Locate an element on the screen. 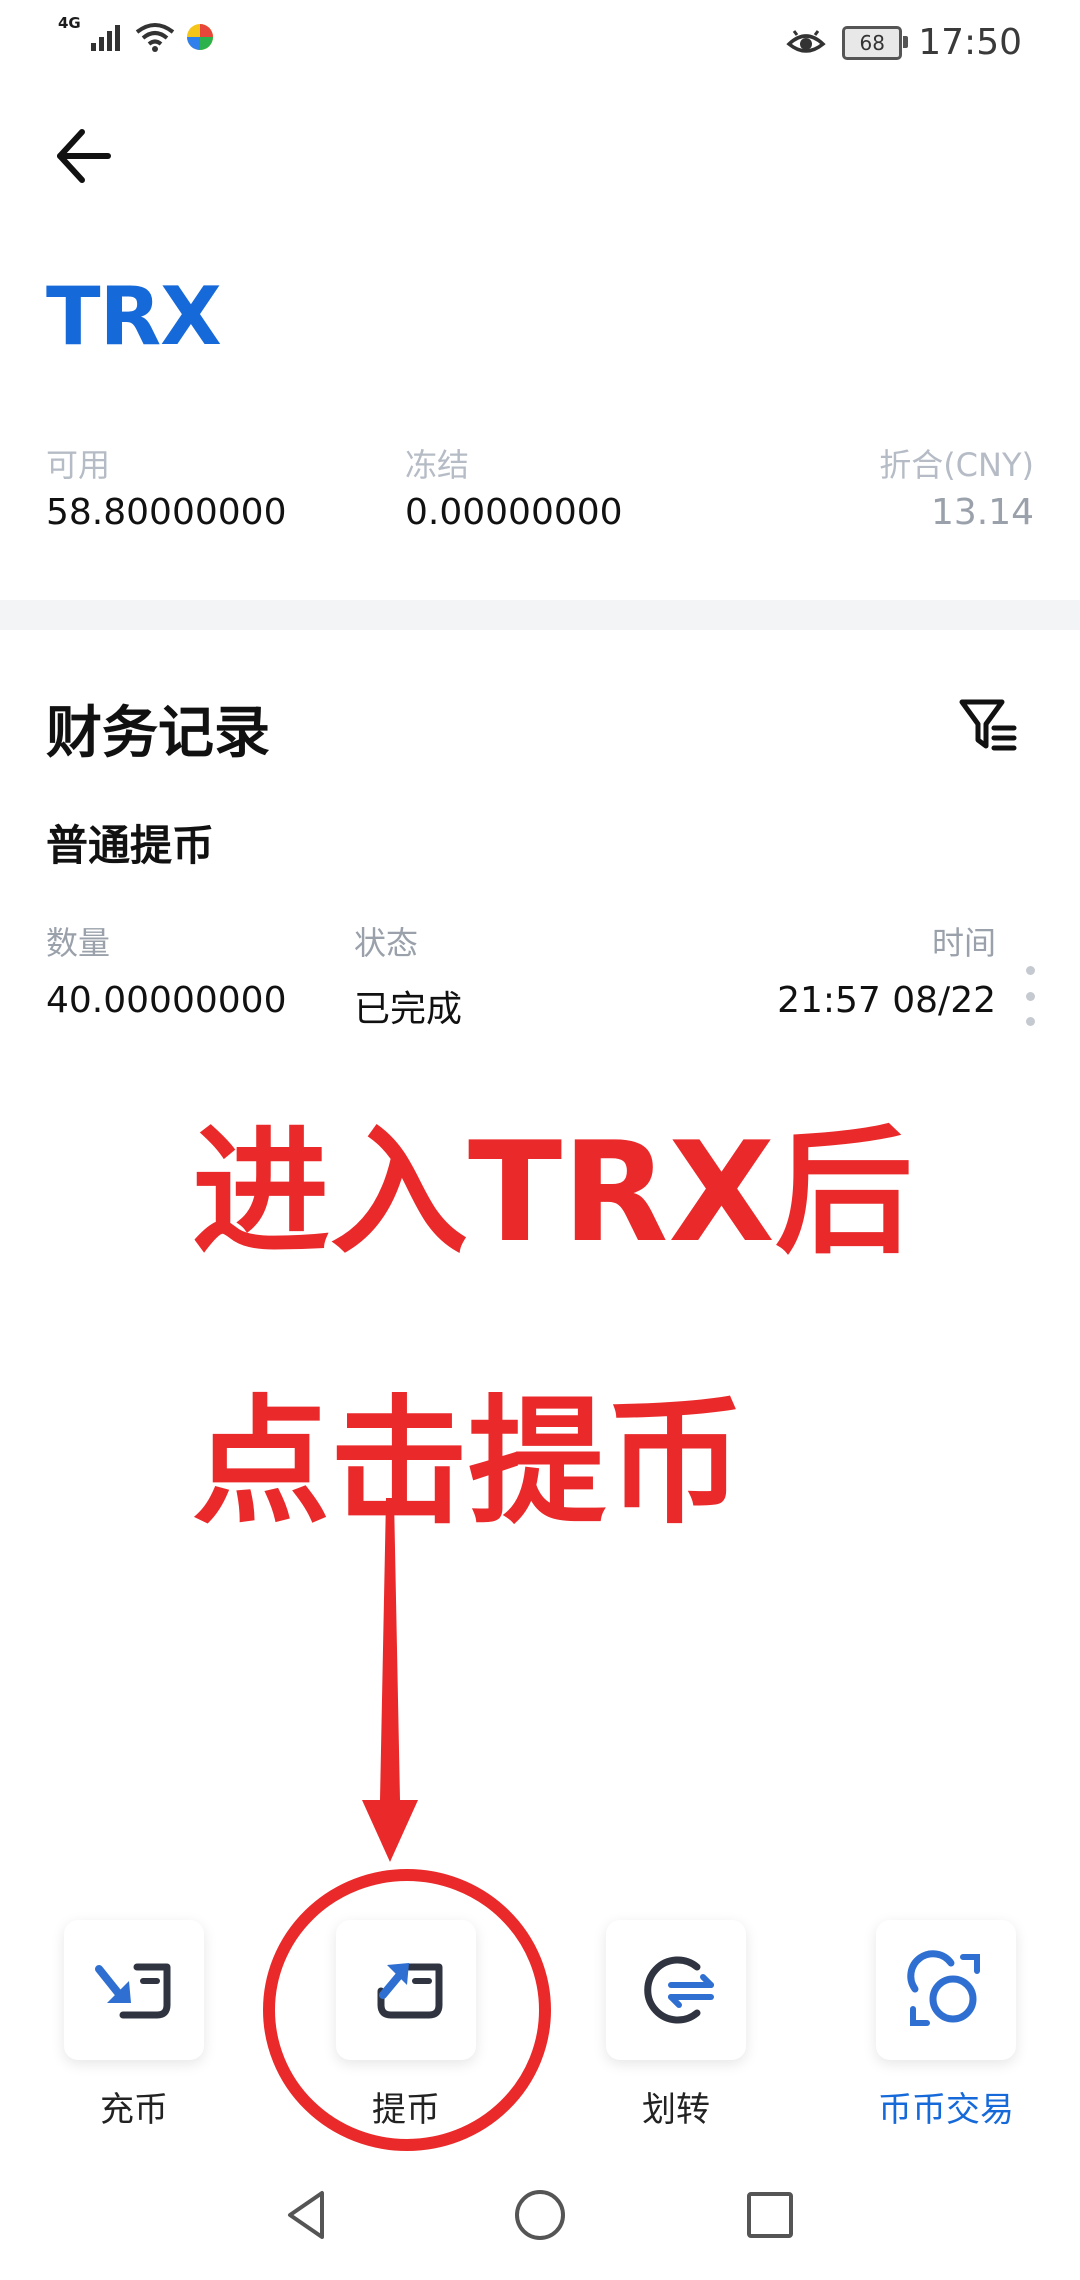 This screenshot has height=2280, width=1080. nav-back-icon is located at coordinates (308, 2215).